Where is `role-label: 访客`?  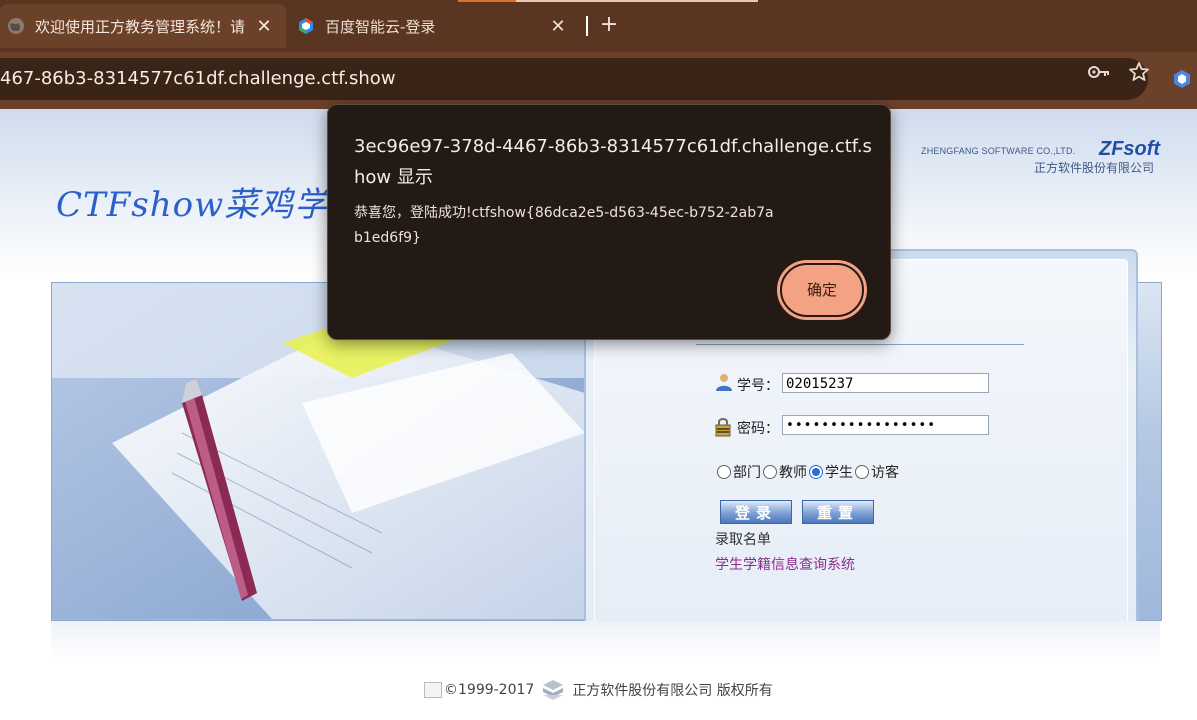
role-label: 访客 is located at coordinates (885, 473).